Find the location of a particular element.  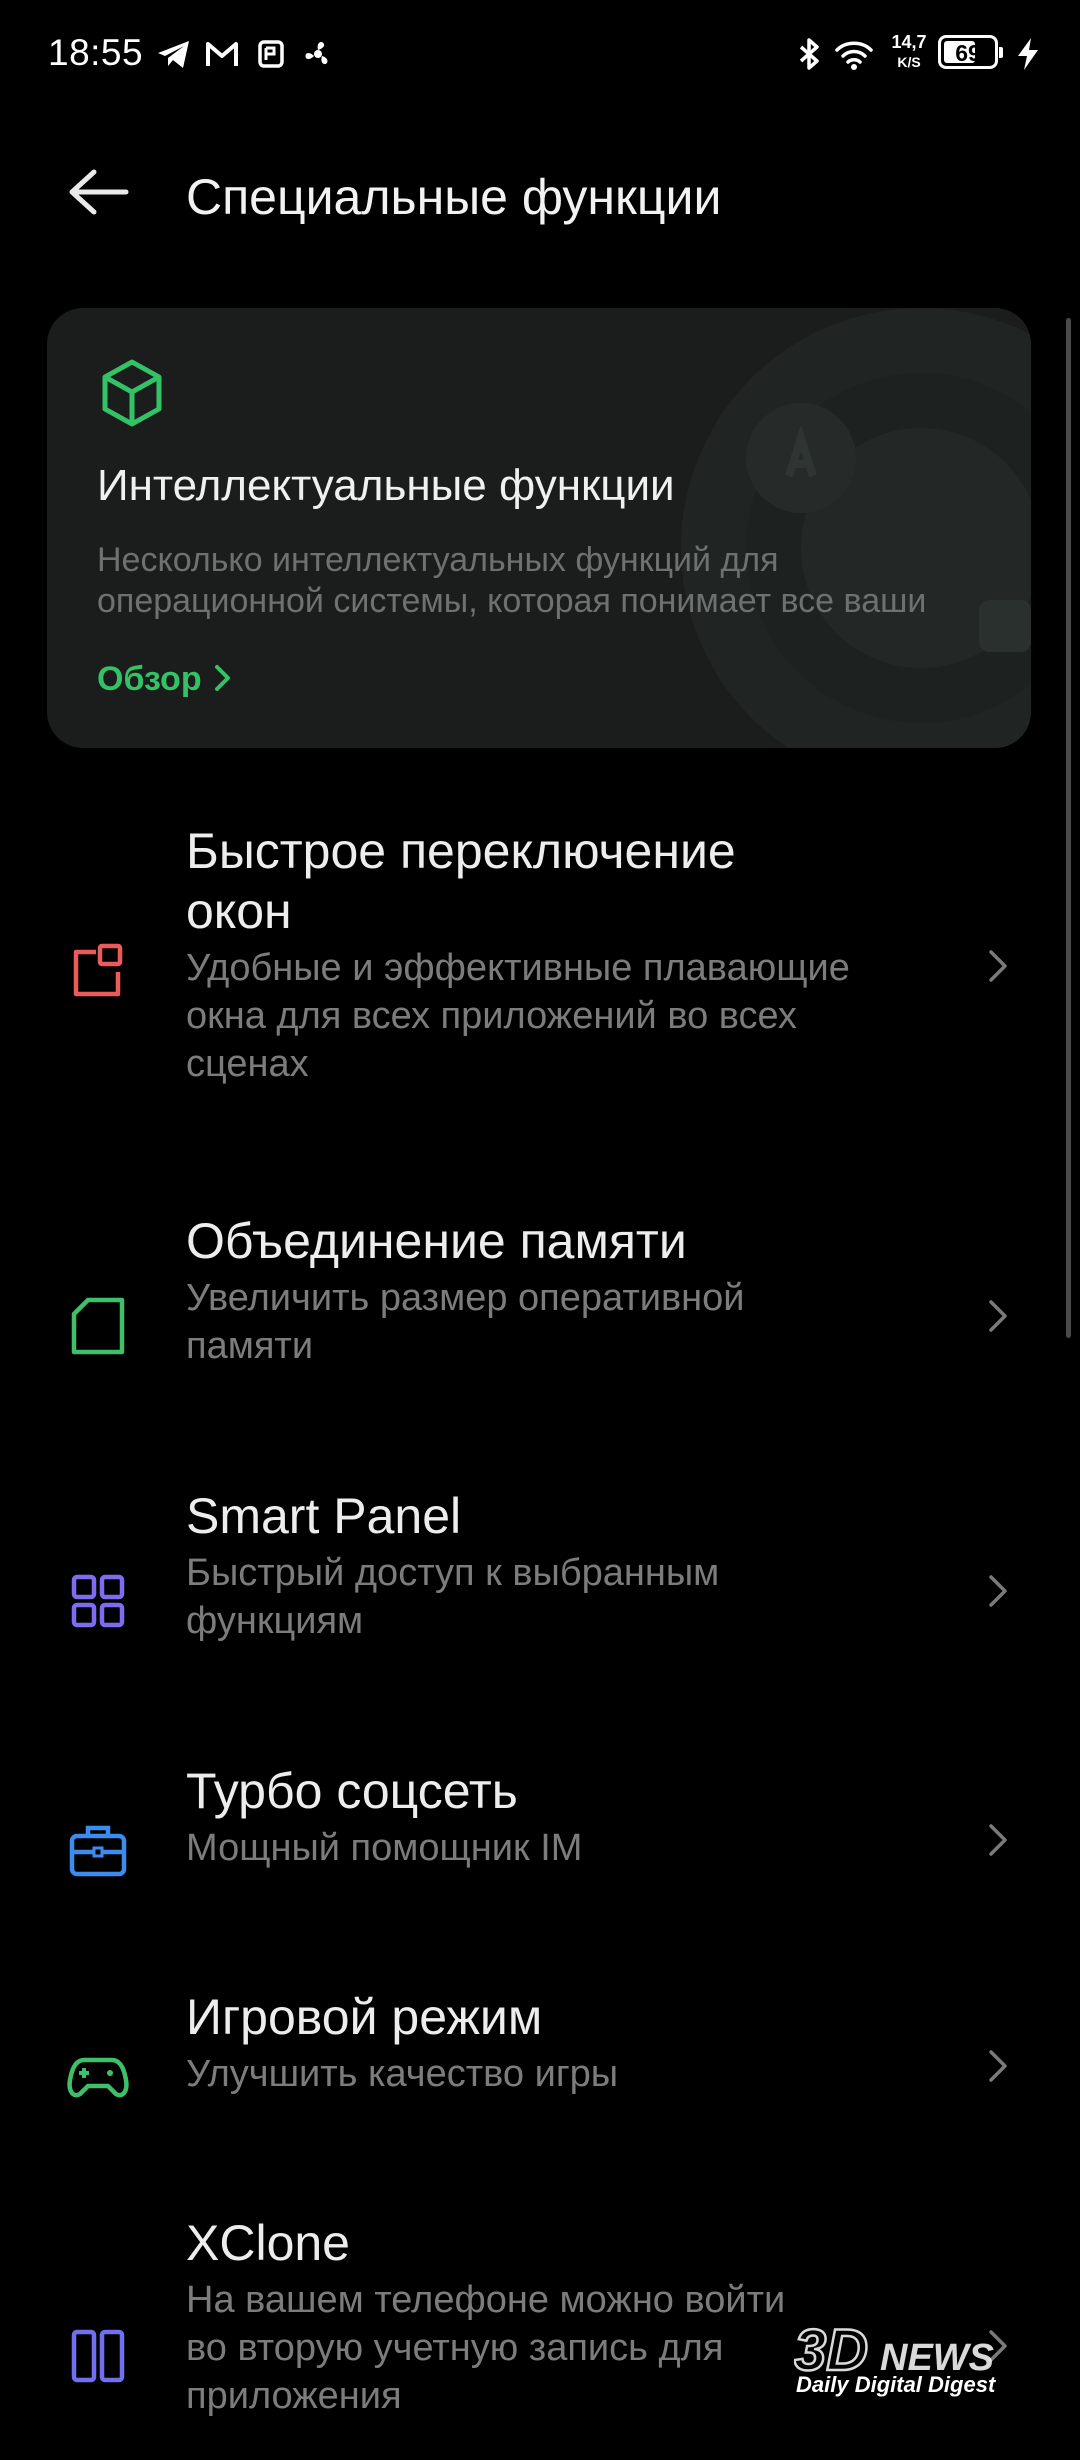

back-arrow-icon is located at coordinates (100, 198).